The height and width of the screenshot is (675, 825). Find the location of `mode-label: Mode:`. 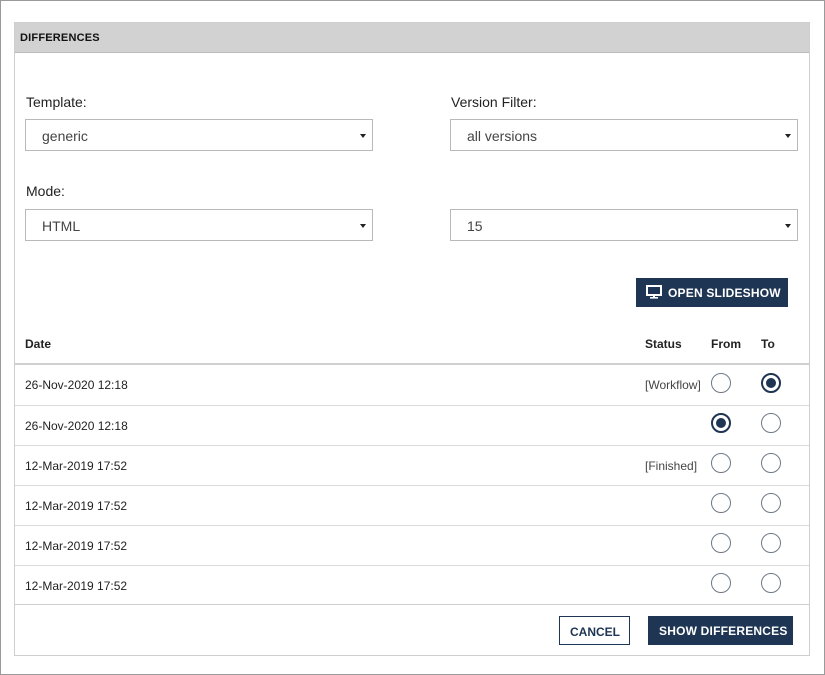

mode-label: Mode: is located at coordinates (45, 191).